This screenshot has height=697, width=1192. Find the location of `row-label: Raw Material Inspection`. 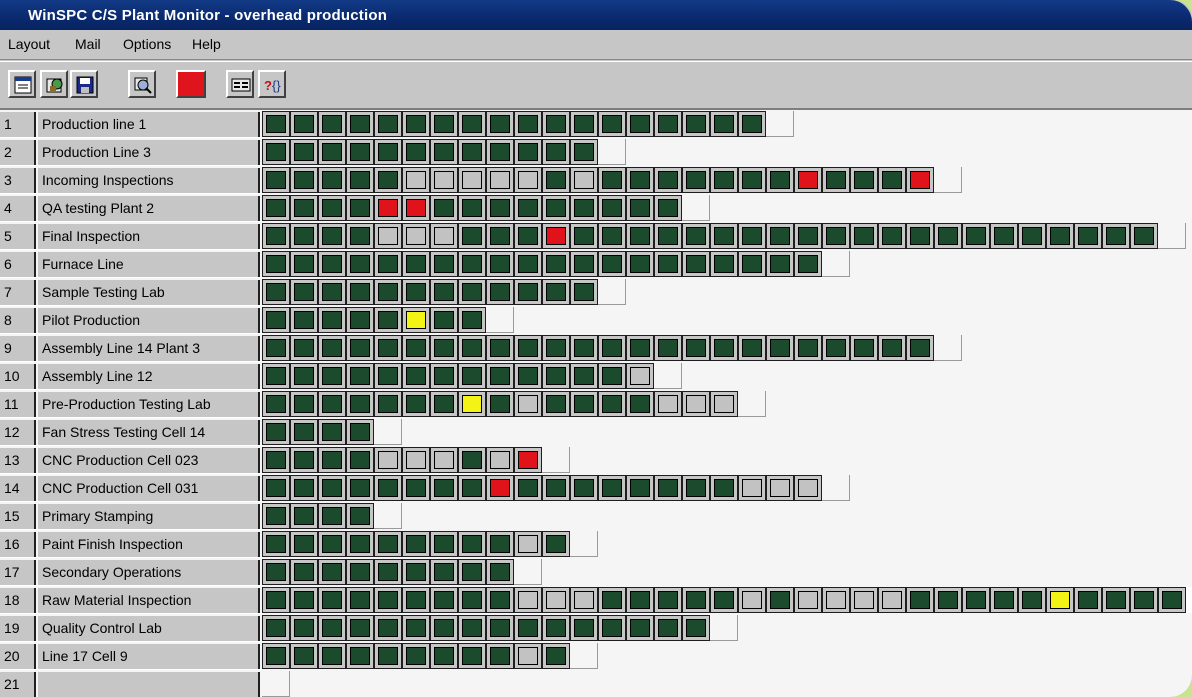

row-label: Raw Material Inspection is located at coordinates (149, 600).